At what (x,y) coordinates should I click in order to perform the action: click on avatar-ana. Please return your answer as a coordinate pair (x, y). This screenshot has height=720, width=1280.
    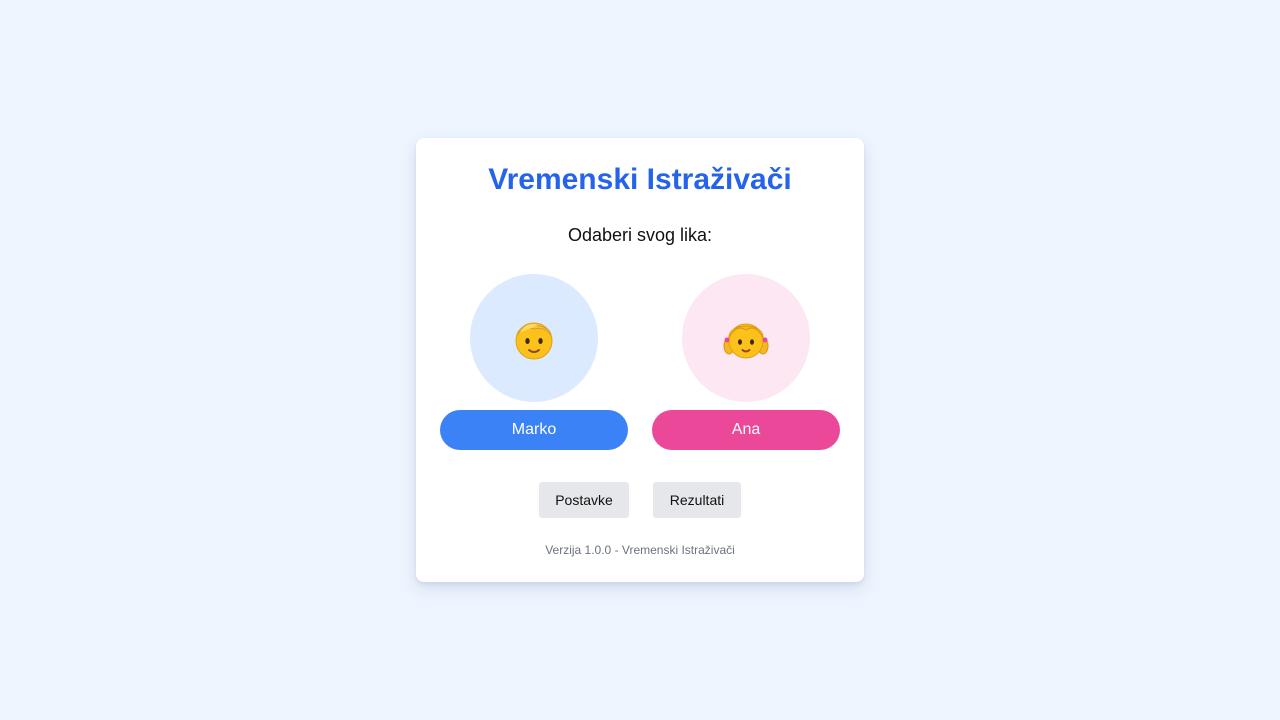
    Looking at the image, I should click on (746, 338).